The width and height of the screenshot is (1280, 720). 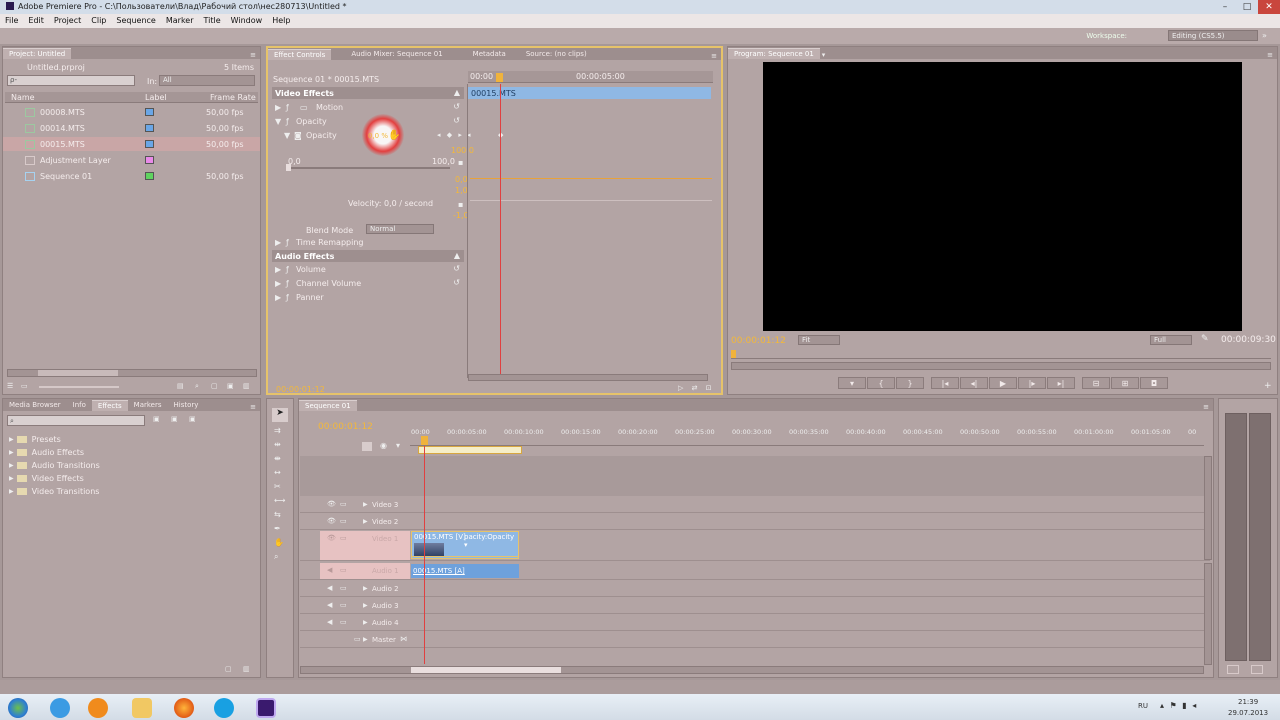 What do you see at coordinates (881, 383) in the screenshot?
I see `mark-in-button: {` at bounding box center [881, 383].